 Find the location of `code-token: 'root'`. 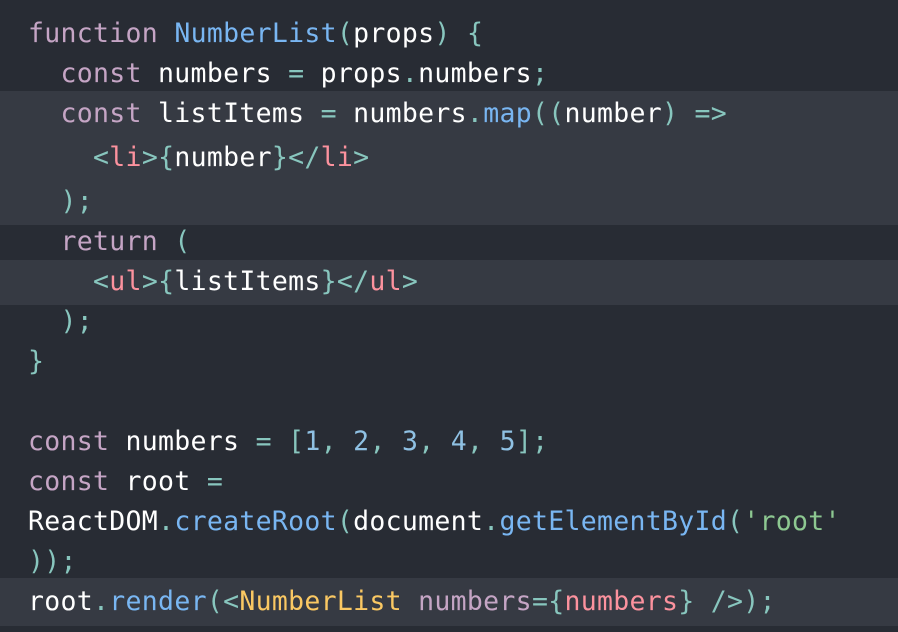

code-token: 'root' is located at coordinates (792, 521).